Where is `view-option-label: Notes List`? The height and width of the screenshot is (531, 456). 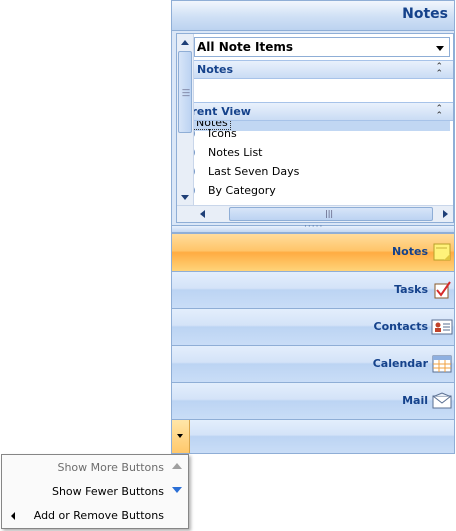 view-option-label: Notes List is located at coordinates (235, 152).